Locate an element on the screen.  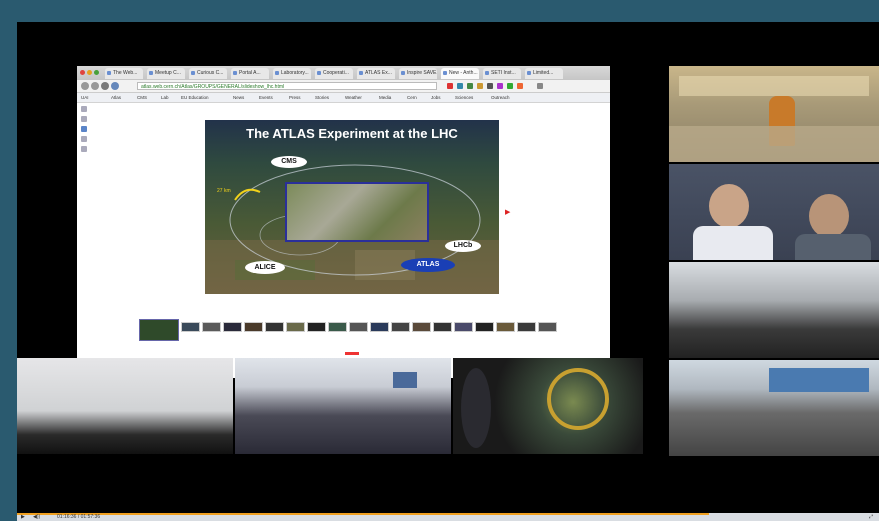
bookmark-item: Weather is located at coordinates (353, 97).